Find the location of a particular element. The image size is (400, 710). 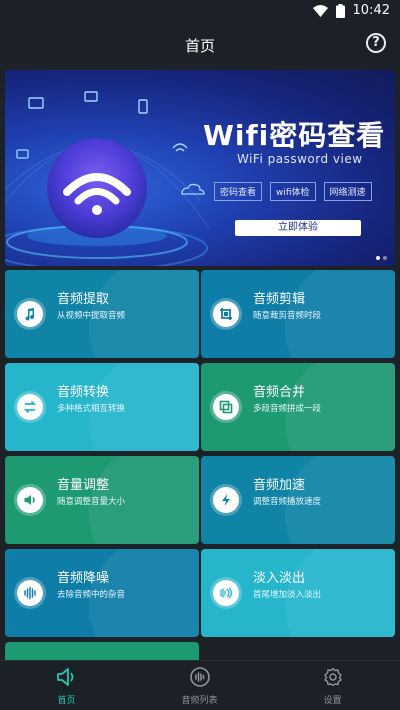

card-fade-in-out: 淡入淡出 首尾增加淡入淡出 is located at coordinates (298, 593).